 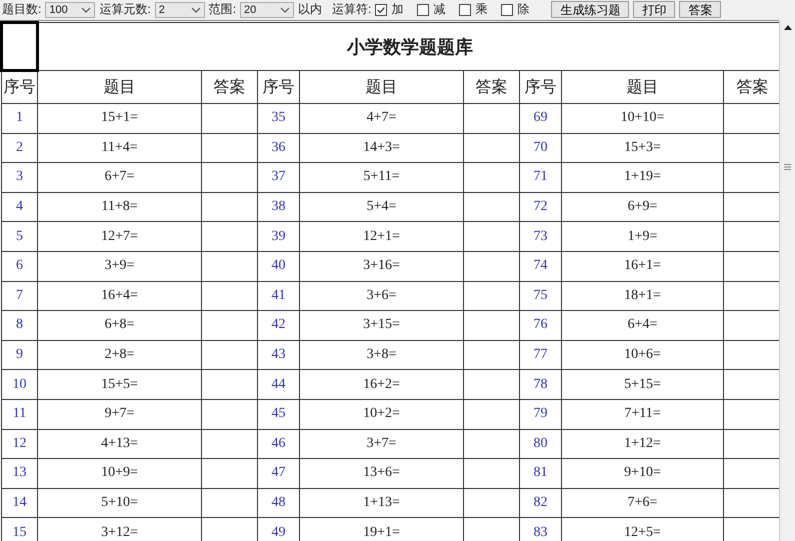 I want to click on question-cell: 5+11=, so click(x=382, y=177).